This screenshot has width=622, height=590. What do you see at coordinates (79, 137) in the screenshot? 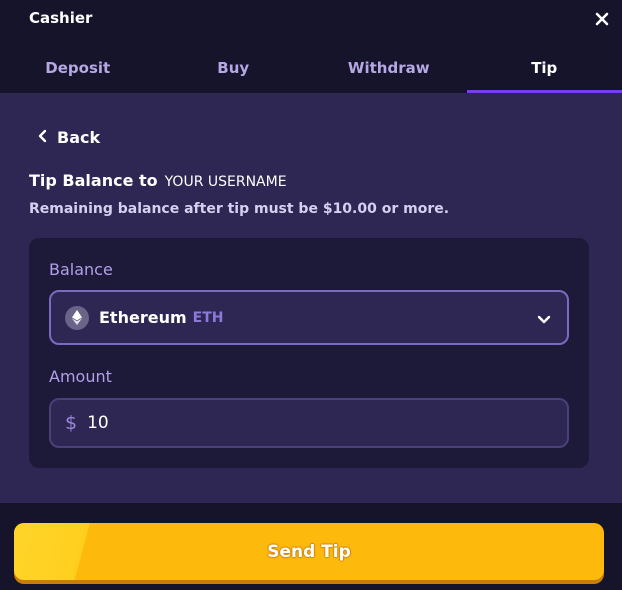
I see `back-label: Back` at bounding box center [79, 137].